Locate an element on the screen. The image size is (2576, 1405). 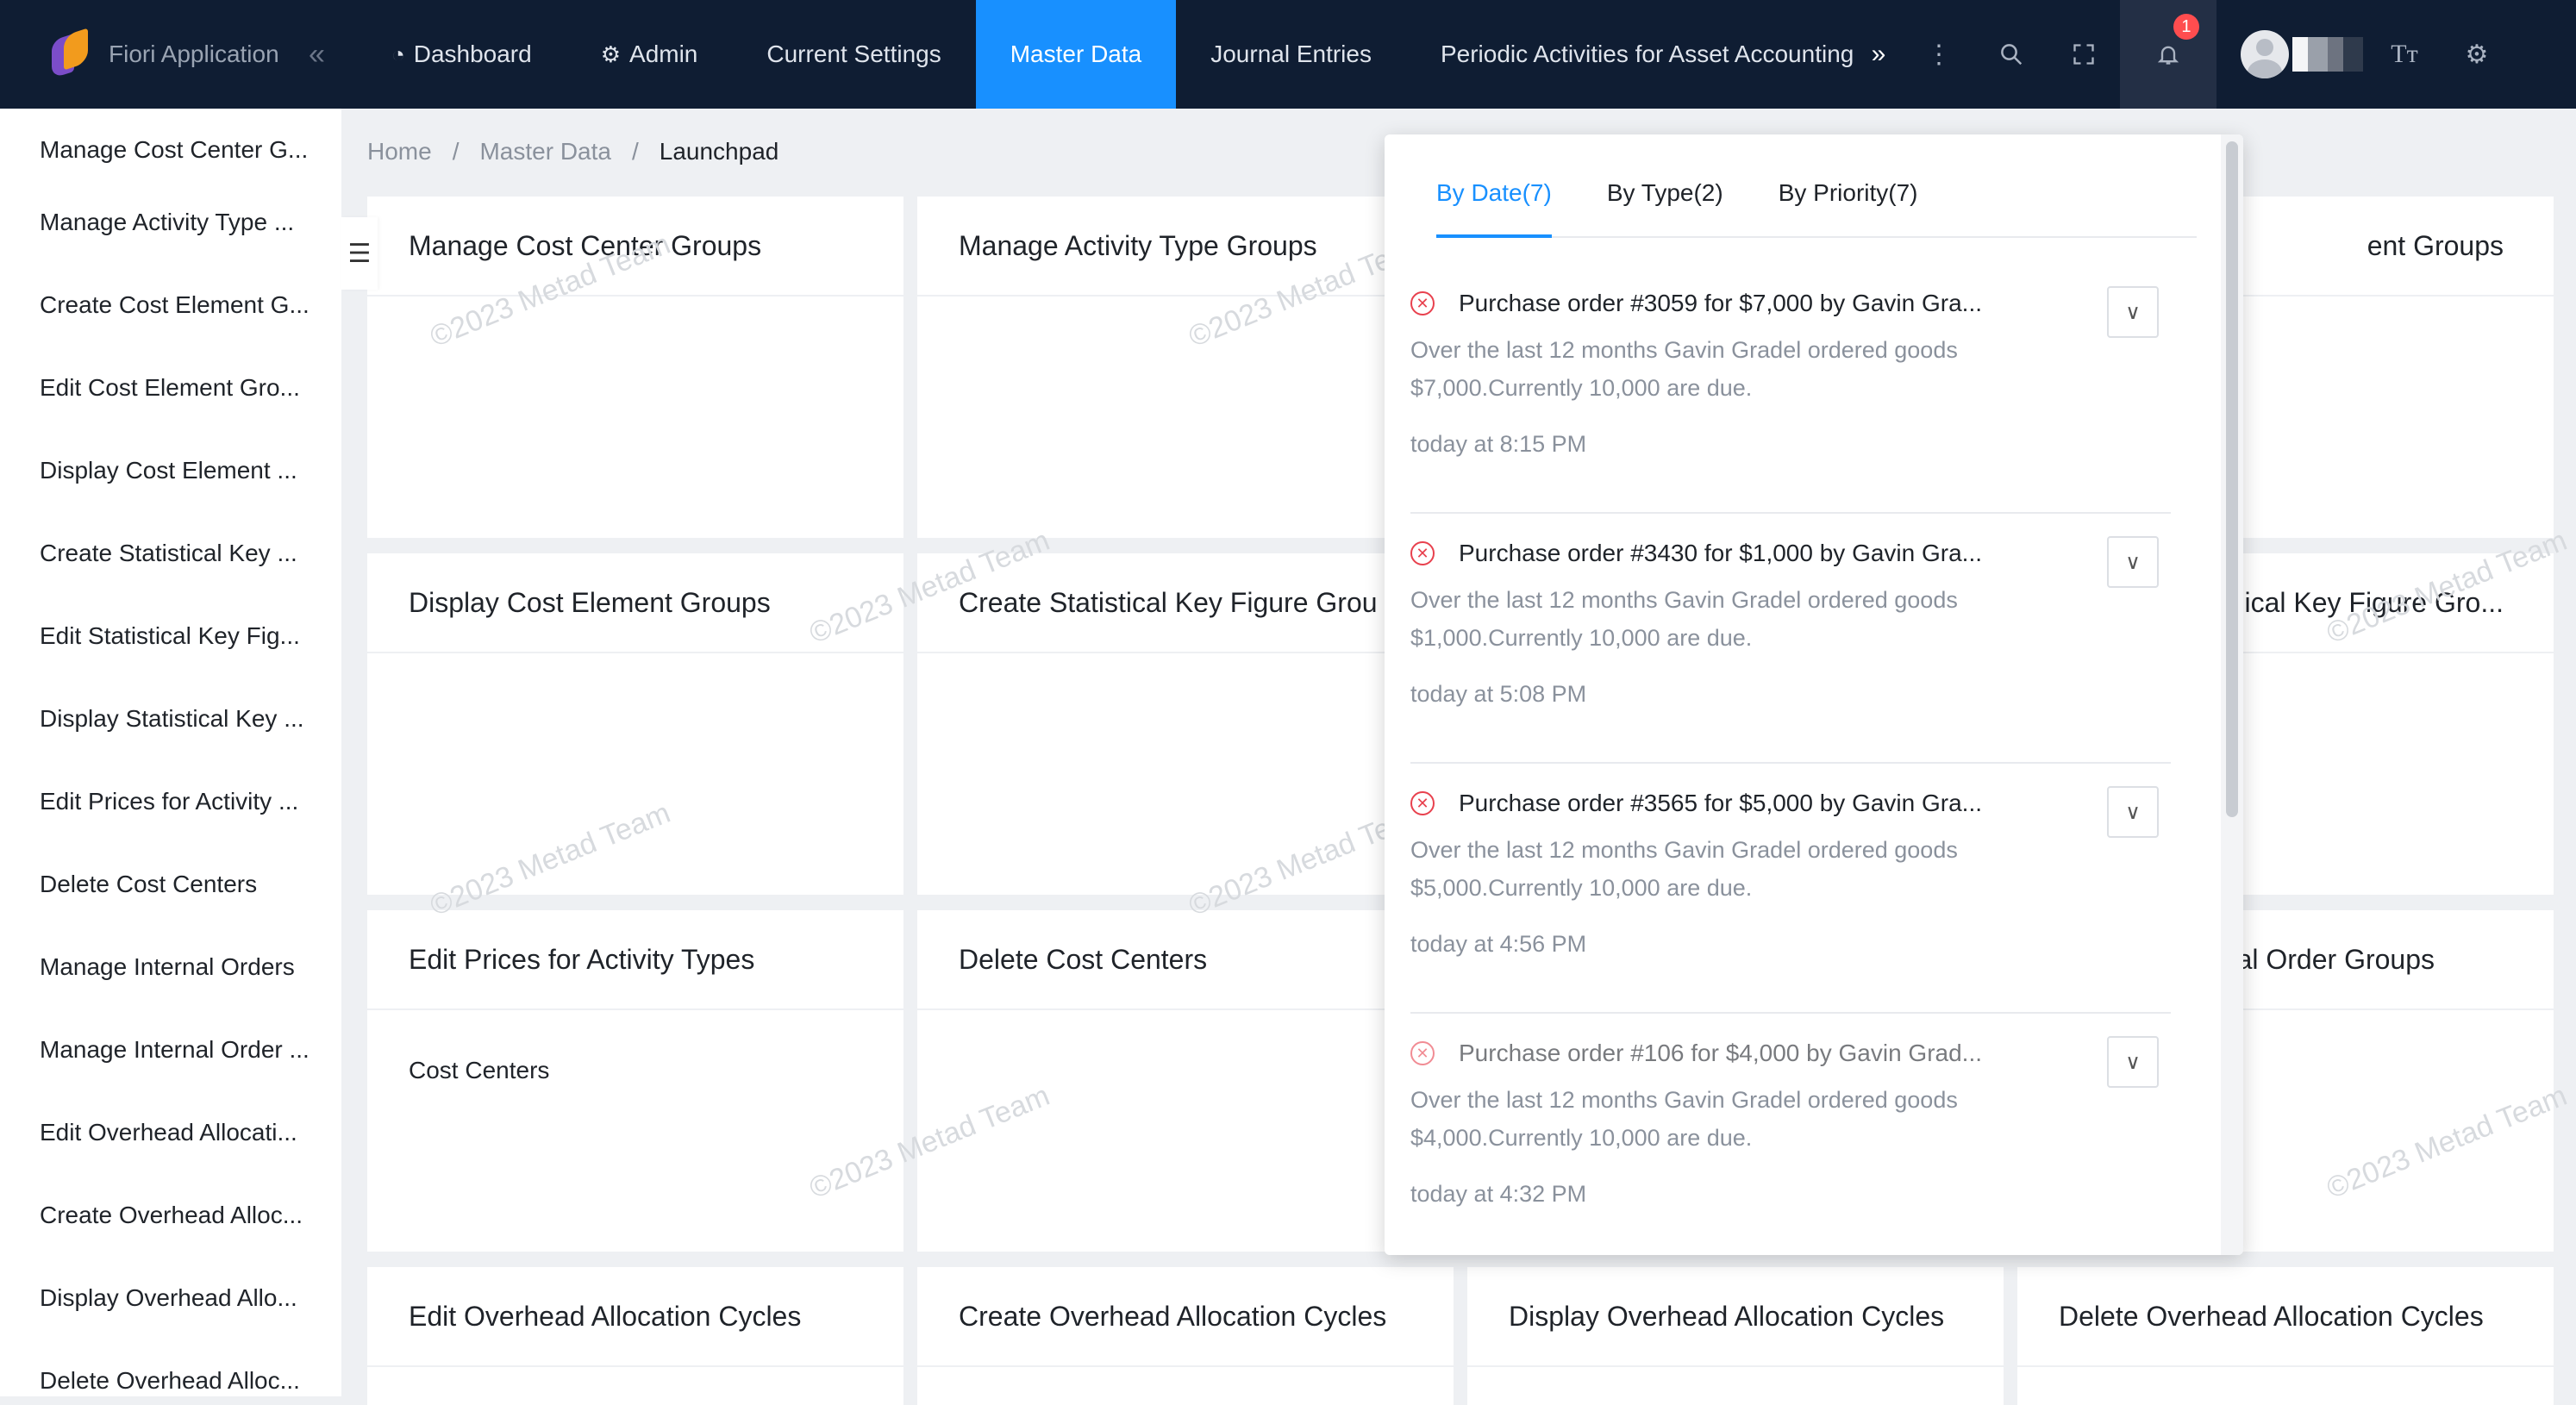
tab-by-type: By Type(2) is located at coordinates (1665, 207).